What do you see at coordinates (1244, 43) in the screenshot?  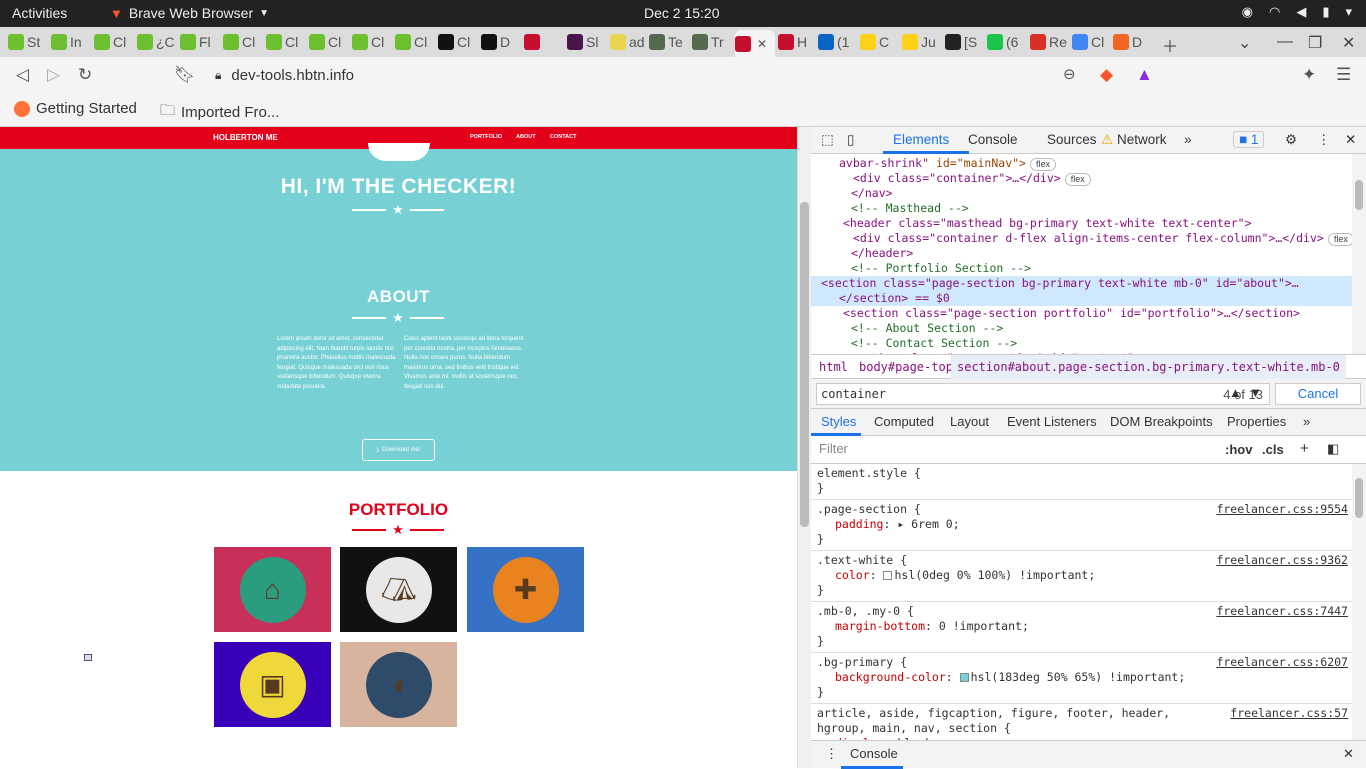 I see `tab-search-icon: ⌄` at bounding box center [1244, 43].